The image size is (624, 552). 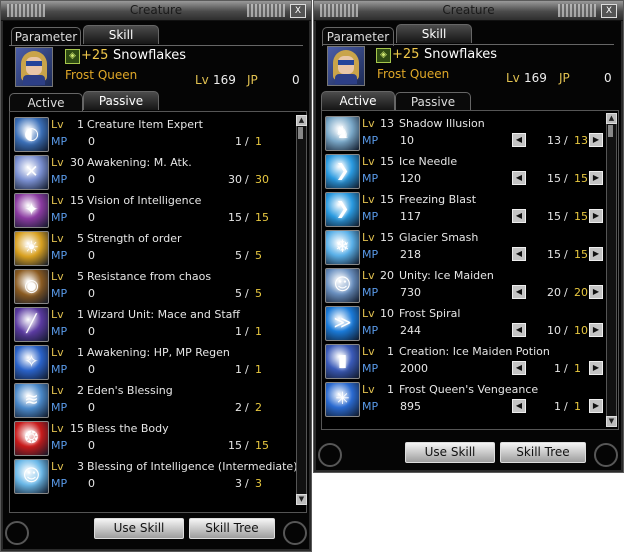 What do you see at coordinates (152, 172) in the screenshot?
I see `skill-row: ✕ Lv 30 Awakening: M. Atk. MP 0 30/30` at bounding box center [152, 172].